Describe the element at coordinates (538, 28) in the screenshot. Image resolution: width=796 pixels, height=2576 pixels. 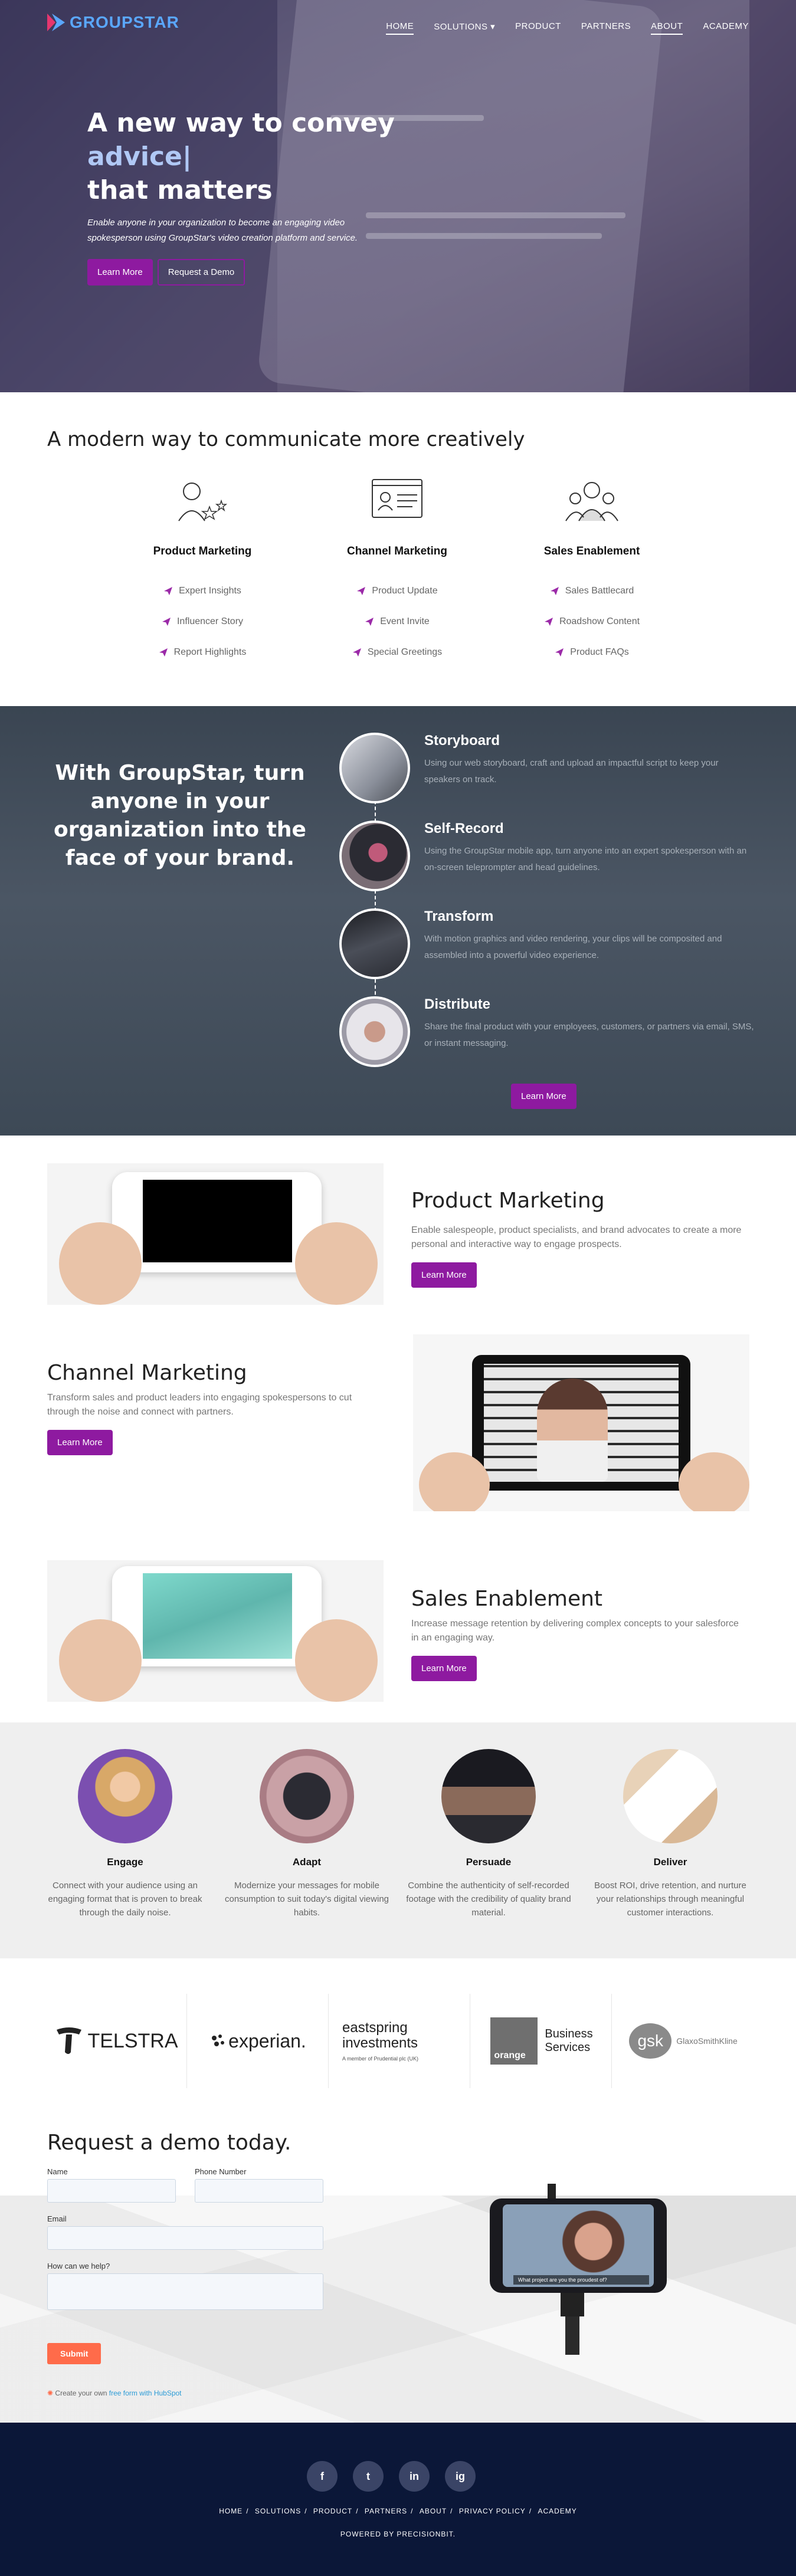
I see `nav-product: PRODUCT` at that location.